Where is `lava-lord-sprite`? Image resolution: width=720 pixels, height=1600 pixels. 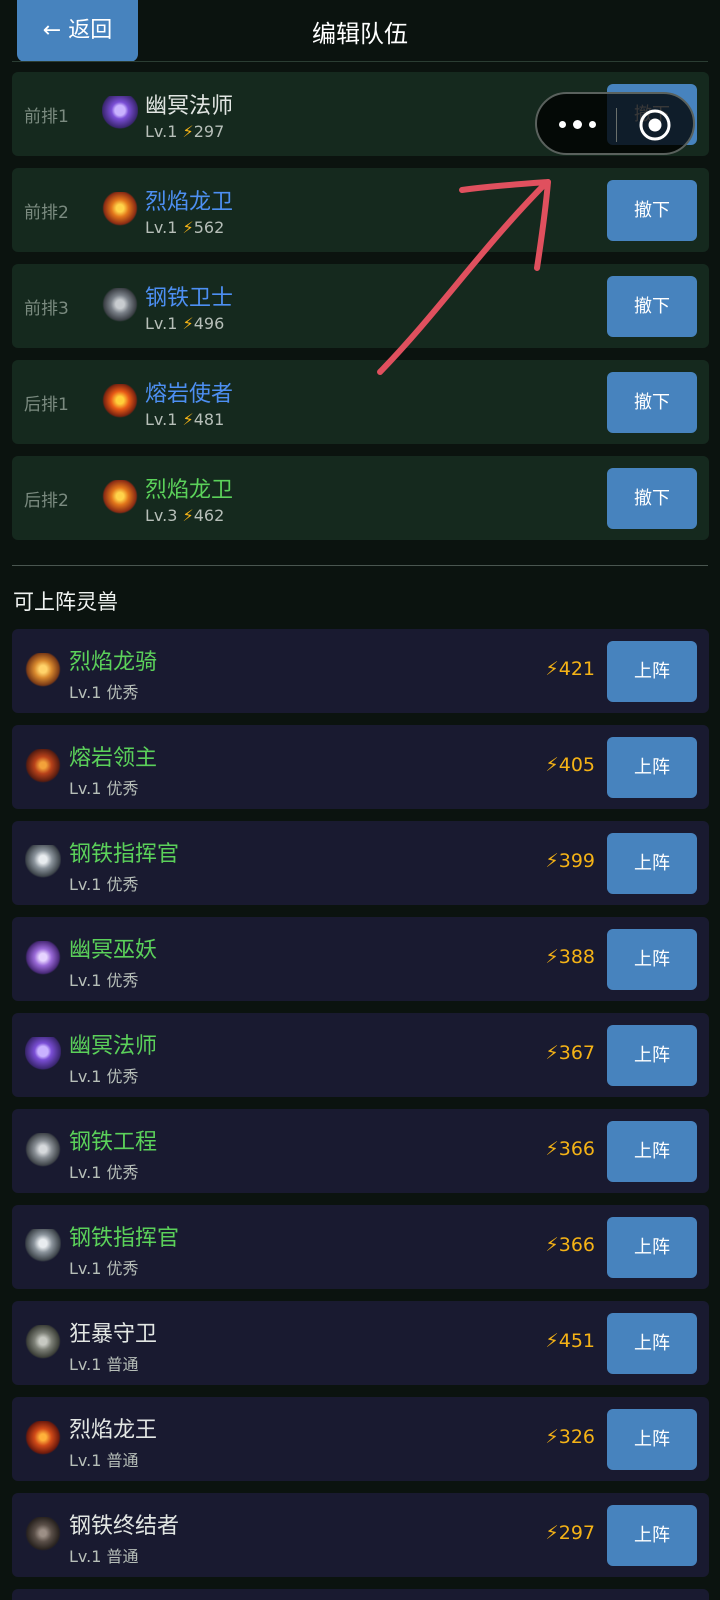 lava-lord-sprite is located at coordinates (43, 767).